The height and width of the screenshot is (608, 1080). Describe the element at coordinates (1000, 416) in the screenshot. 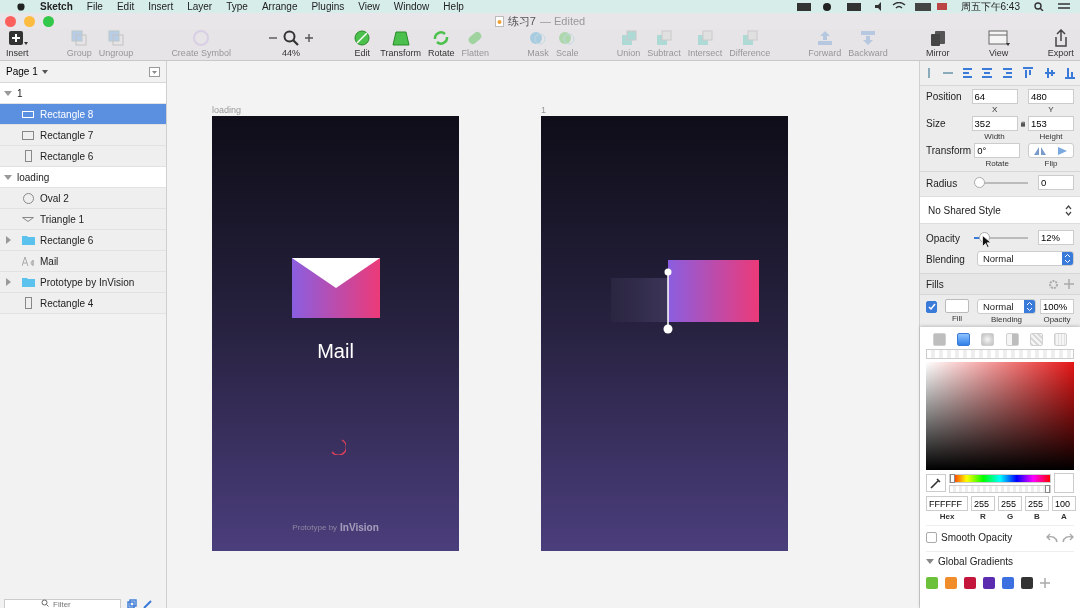

I see `color-field` at that location.